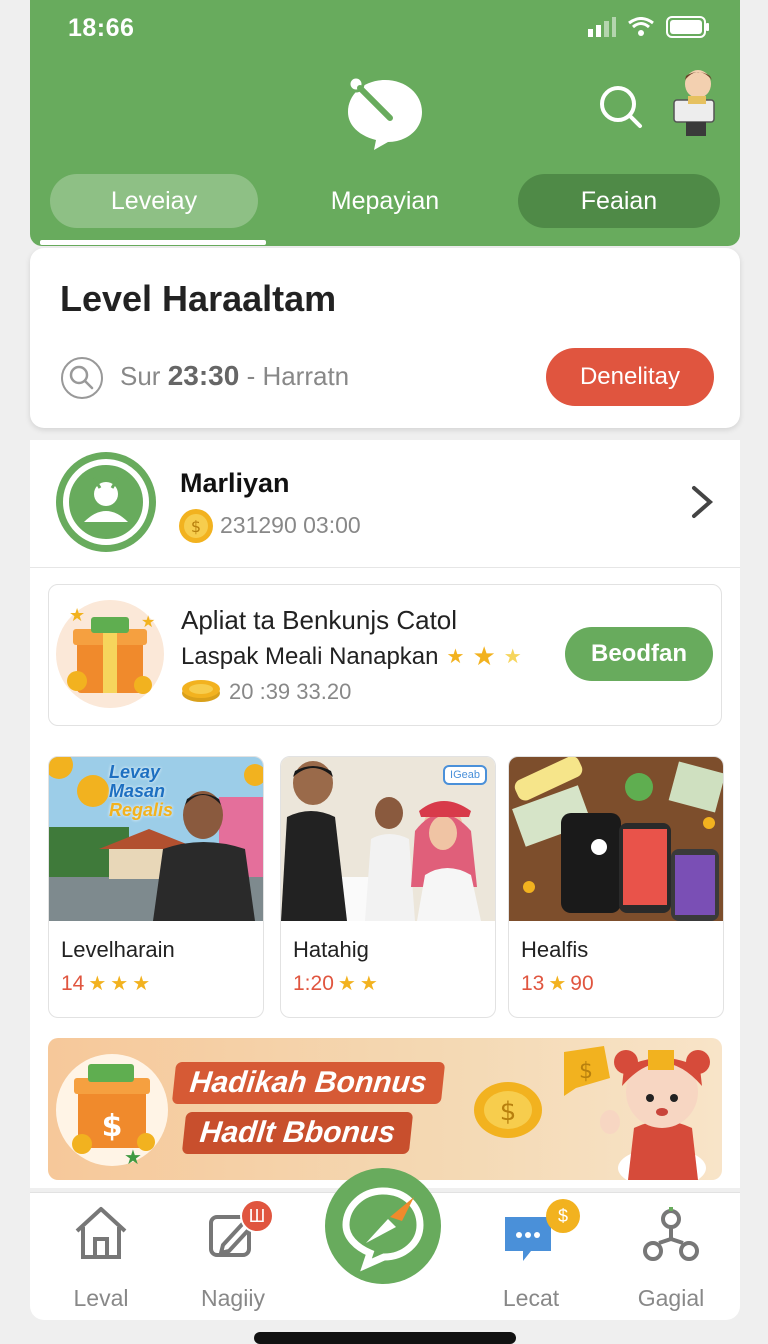 This screenshot has width=768, height=1344. Describe the element at coordinates (101, 1233) in the screenshot. I see `home-icon` at that location.